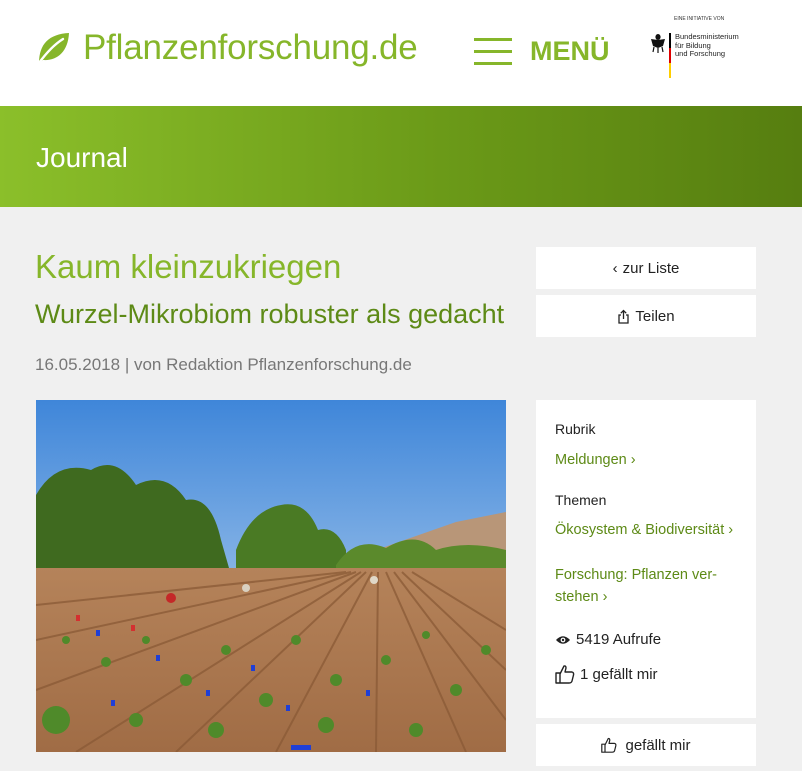 Image resolution: width=802 pixels, height=771 pixels. I want to click on share-button: Teilen, so click(646, 316).